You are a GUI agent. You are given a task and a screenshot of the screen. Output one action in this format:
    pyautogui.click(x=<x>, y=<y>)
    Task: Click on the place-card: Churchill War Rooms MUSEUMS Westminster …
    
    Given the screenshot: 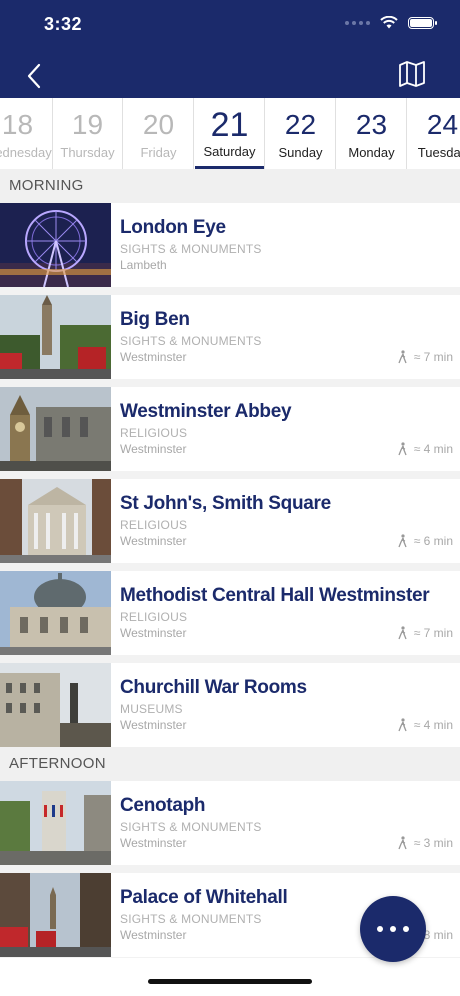 What is the action you would take?
    pyautogui.click(x=230, y=705)
    